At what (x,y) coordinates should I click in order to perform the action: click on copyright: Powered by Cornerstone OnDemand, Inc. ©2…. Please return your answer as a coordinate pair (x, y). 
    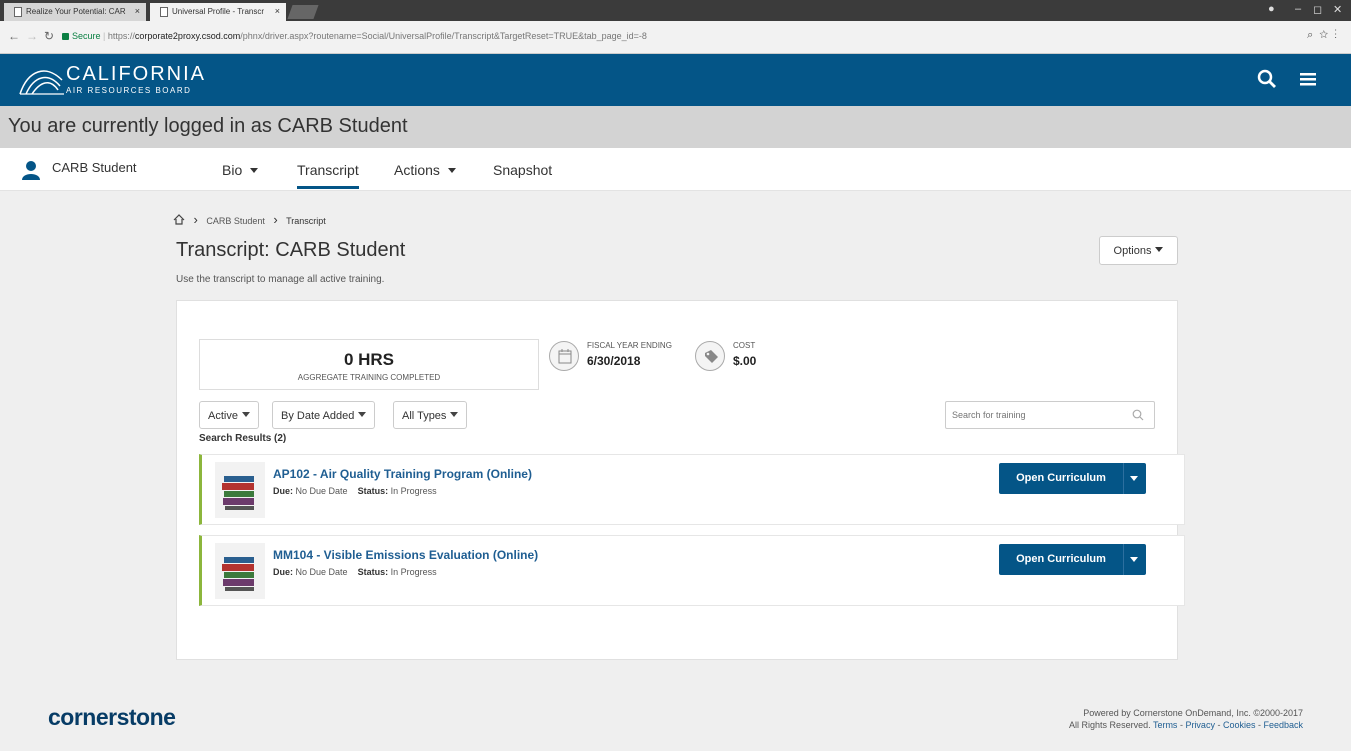
    Looking at the image, I should click on (1186, 719).